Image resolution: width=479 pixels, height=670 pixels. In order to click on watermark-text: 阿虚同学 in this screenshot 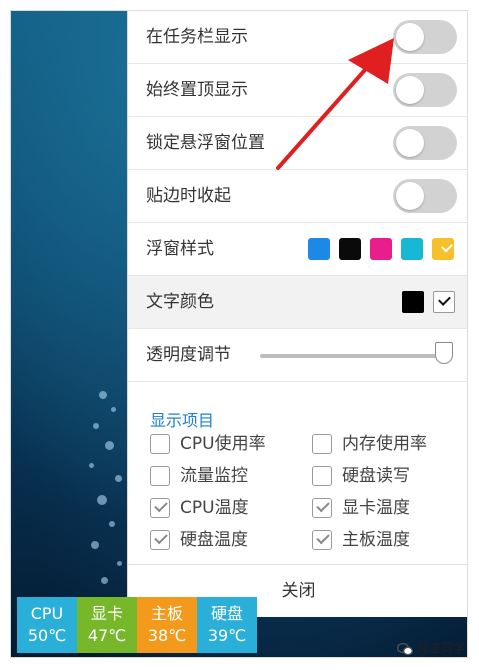, I will do `click(441, 648)`.